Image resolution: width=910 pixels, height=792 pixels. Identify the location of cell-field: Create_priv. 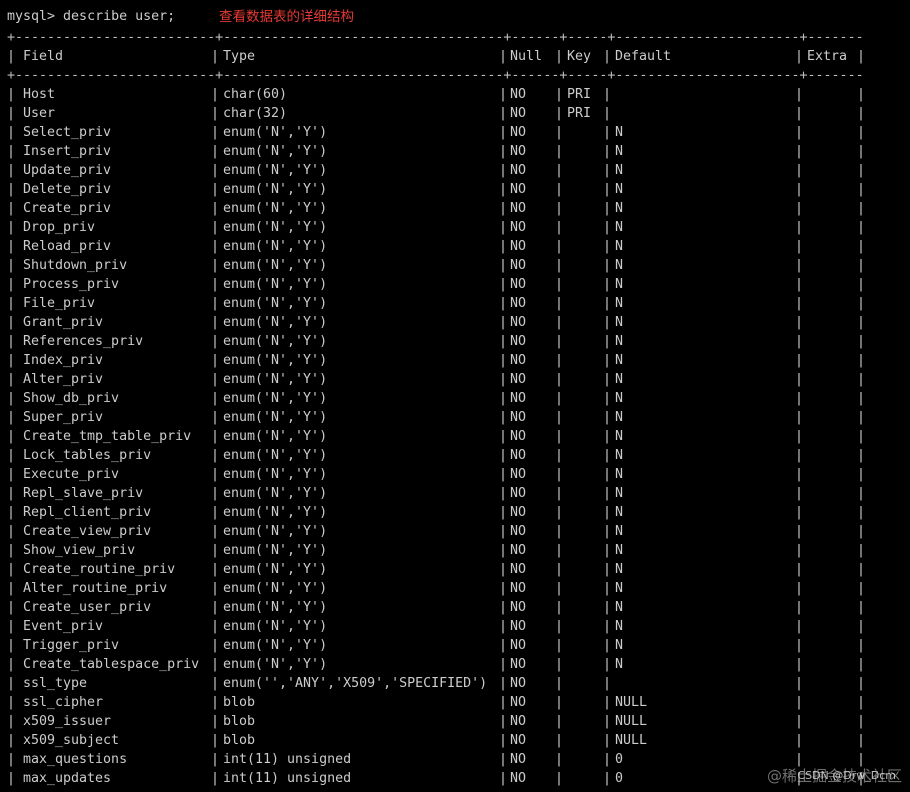
(67, 208).